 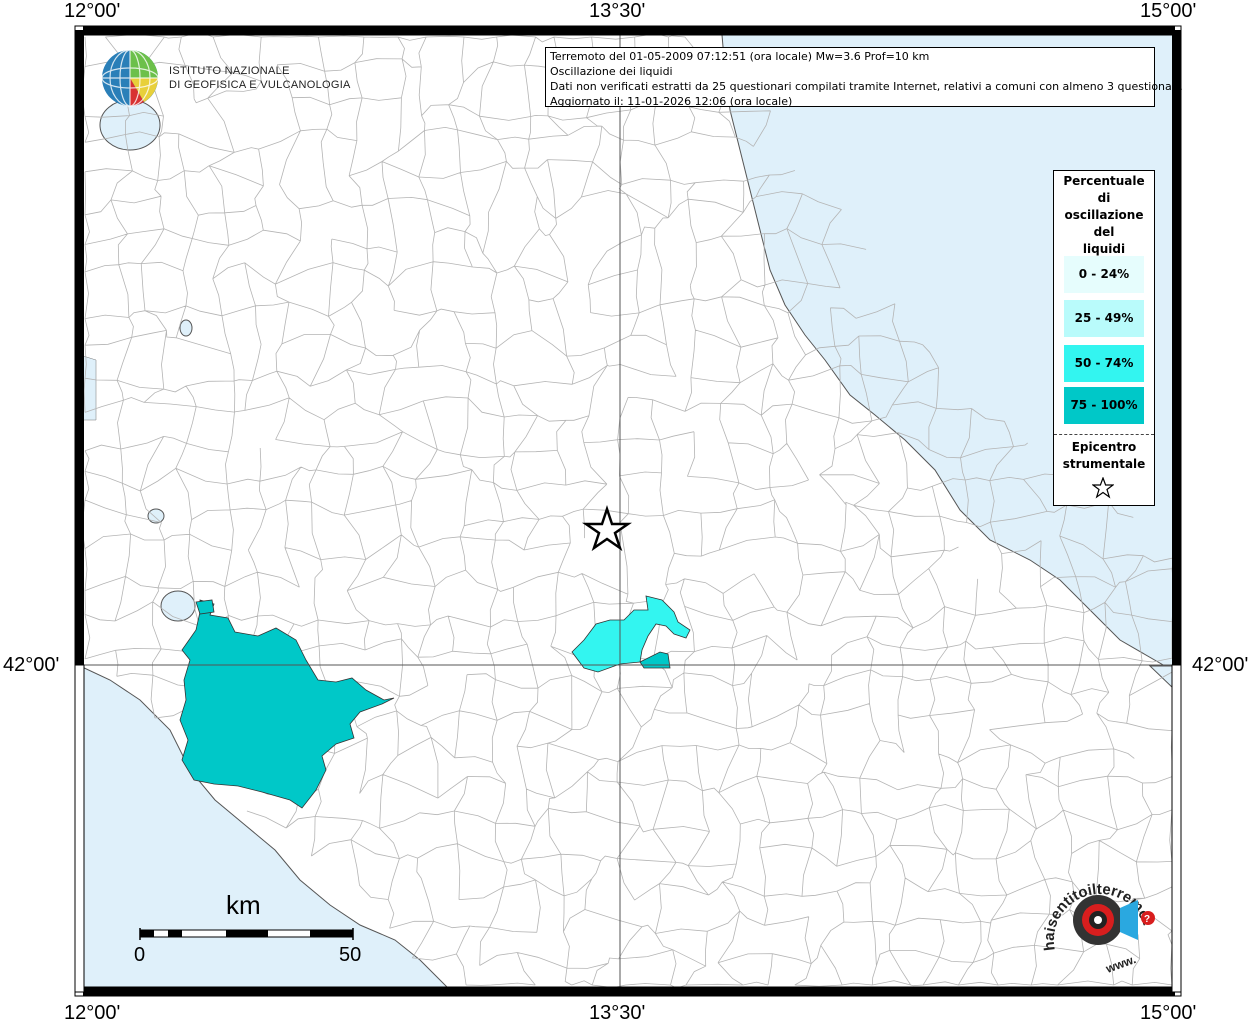 I want to click on legend-epicenter-line2: strumentale, so click(x=1104, y=464).